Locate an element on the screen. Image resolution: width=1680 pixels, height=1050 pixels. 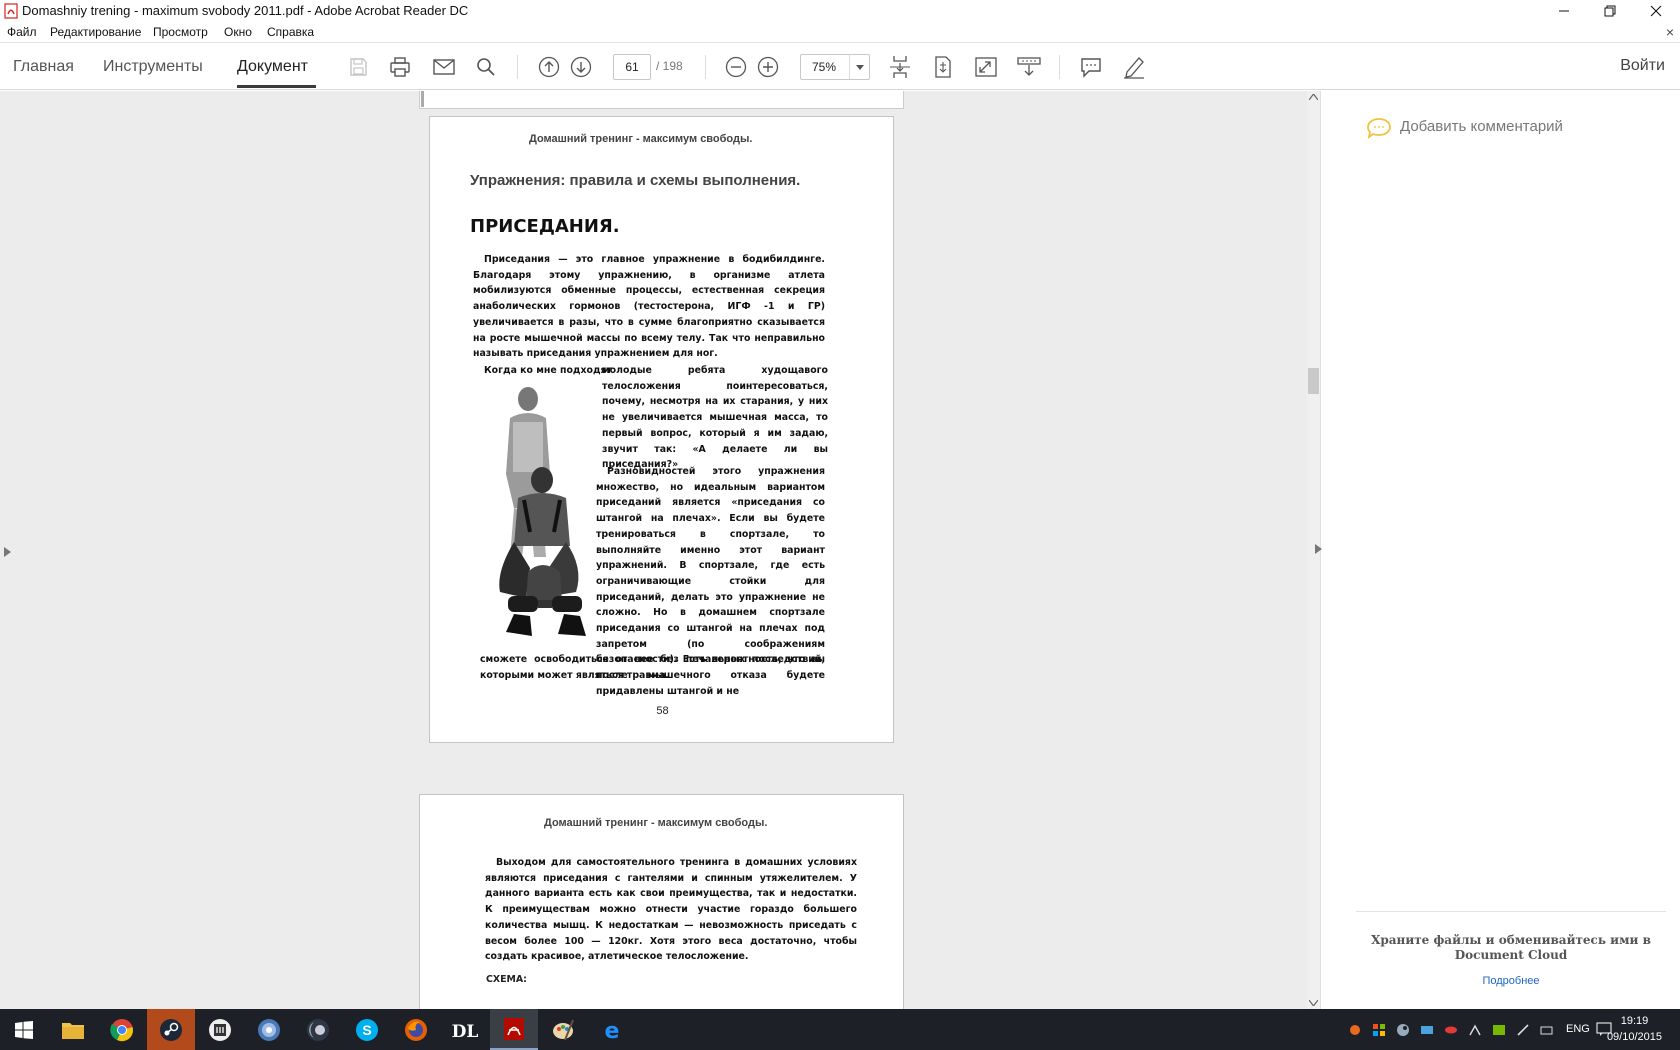
add-comment-button: Добавить комментарий is located at coordinates (1481, 126).